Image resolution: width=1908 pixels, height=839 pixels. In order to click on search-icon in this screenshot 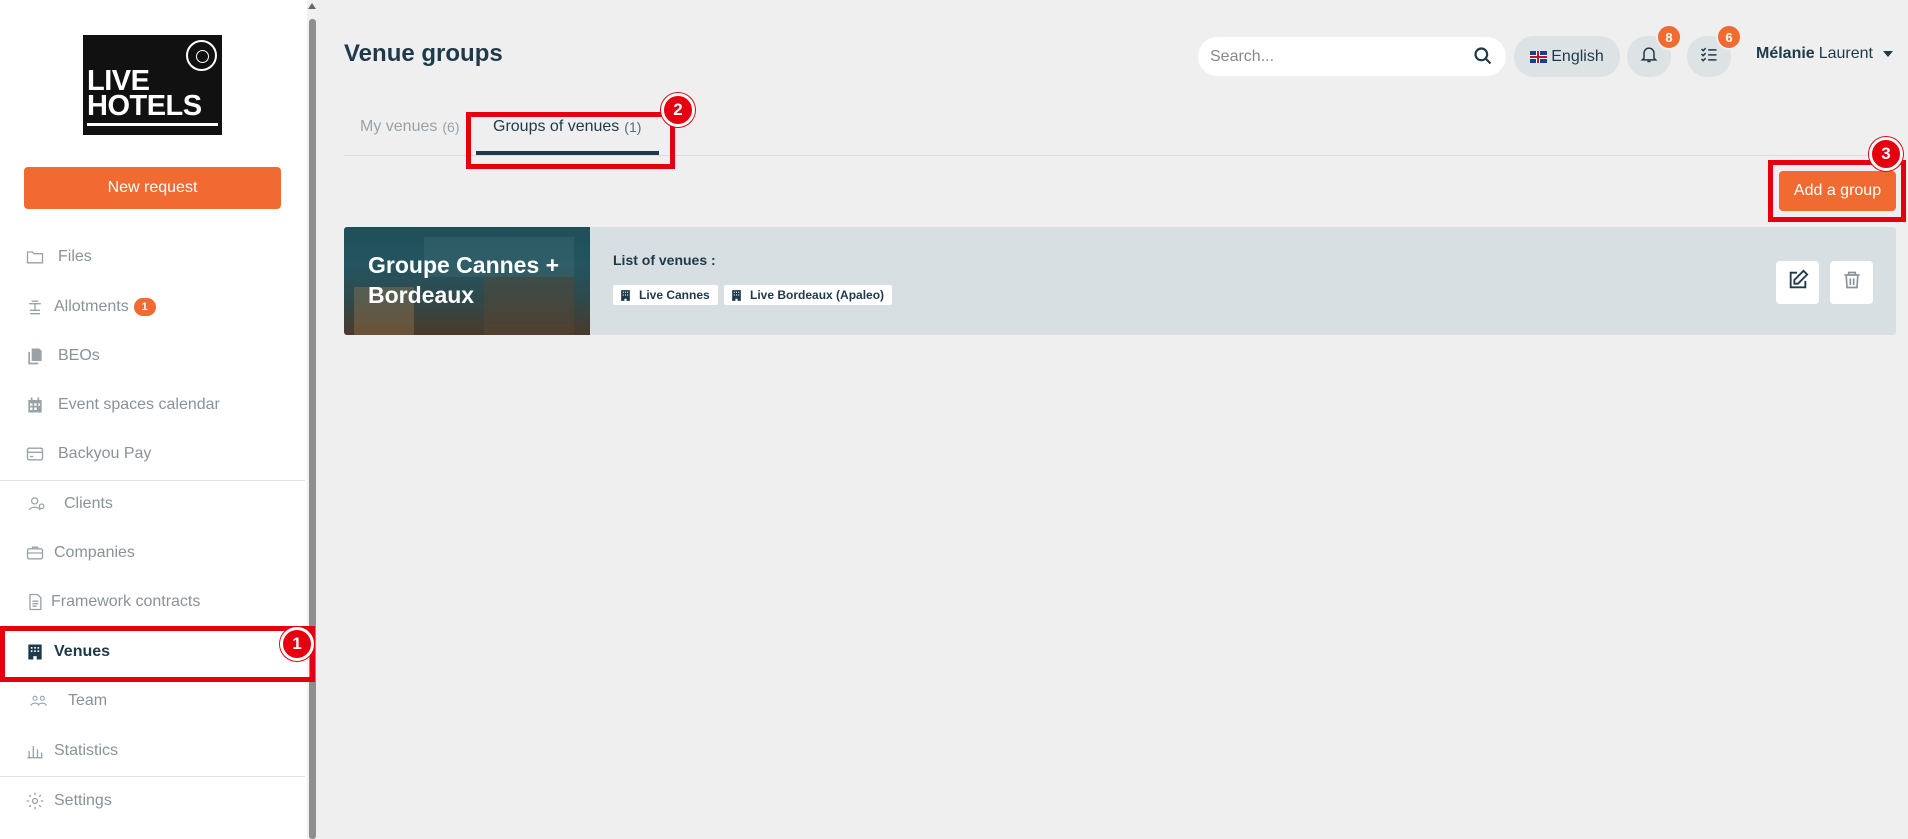, I will do `click(1483, 58)`.